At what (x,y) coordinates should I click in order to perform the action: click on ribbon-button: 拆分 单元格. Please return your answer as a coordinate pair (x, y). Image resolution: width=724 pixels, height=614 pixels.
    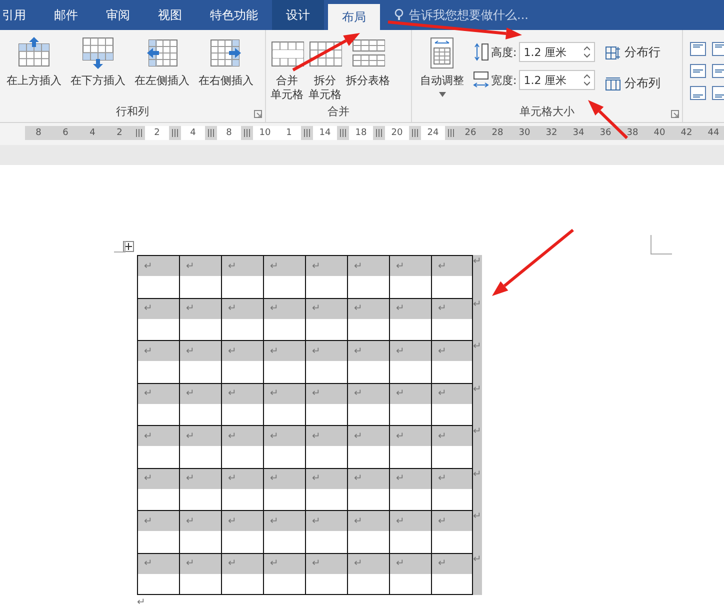
    Looking at the image, I should click on (325, 69).